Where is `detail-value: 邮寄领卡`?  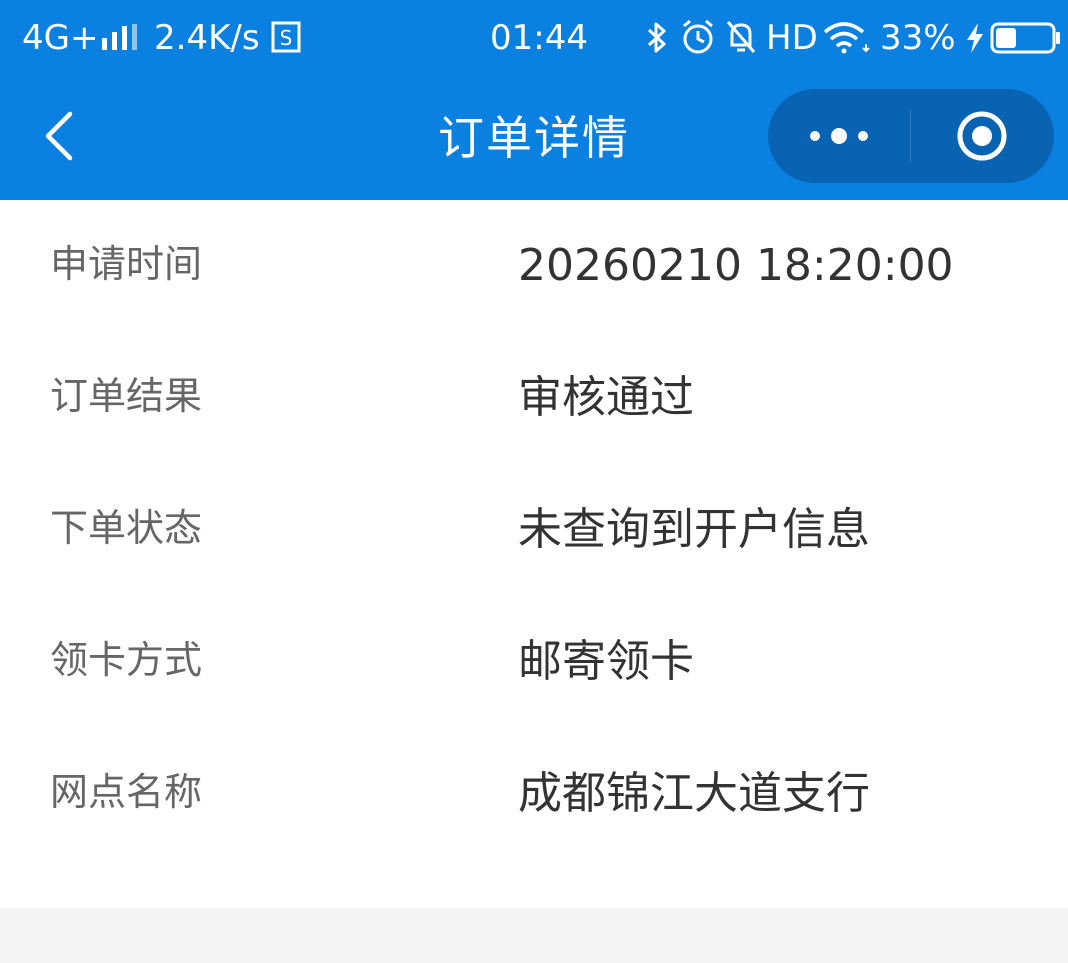 detail-value: 邮寄领卡 is located at coordinates (606, 661).